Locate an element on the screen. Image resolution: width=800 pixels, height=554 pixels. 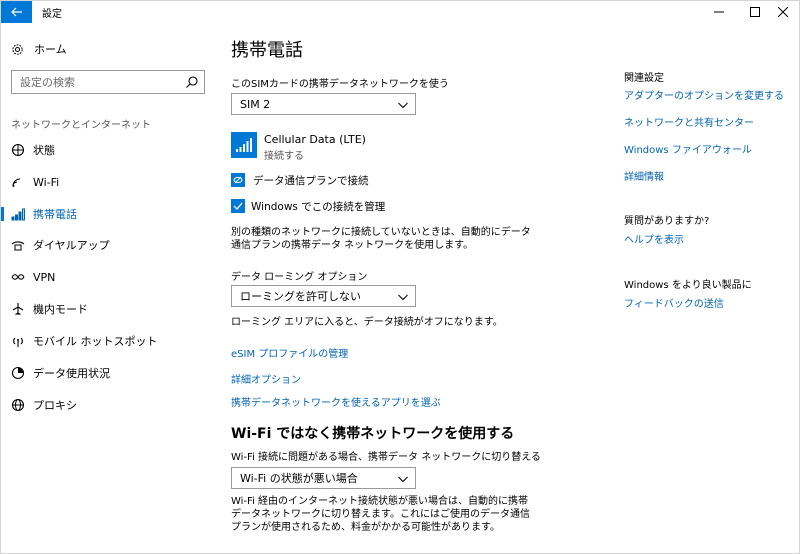
question-title: 質問がありますか? is located at coordinates (667, 221).